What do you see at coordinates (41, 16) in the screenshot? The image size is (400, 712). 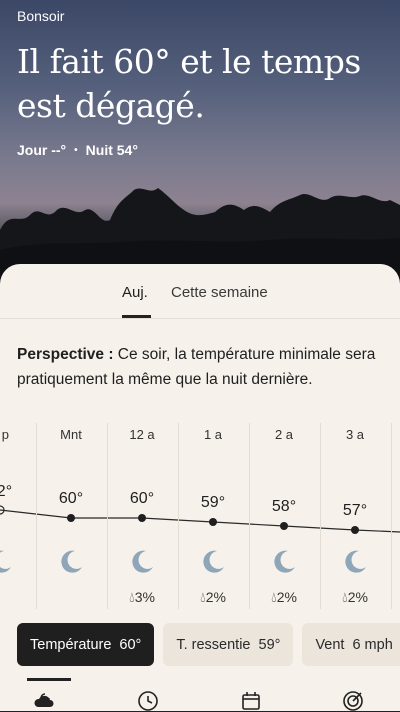 I see `greeting: Bonsoir` at bounding box center [41, 16].